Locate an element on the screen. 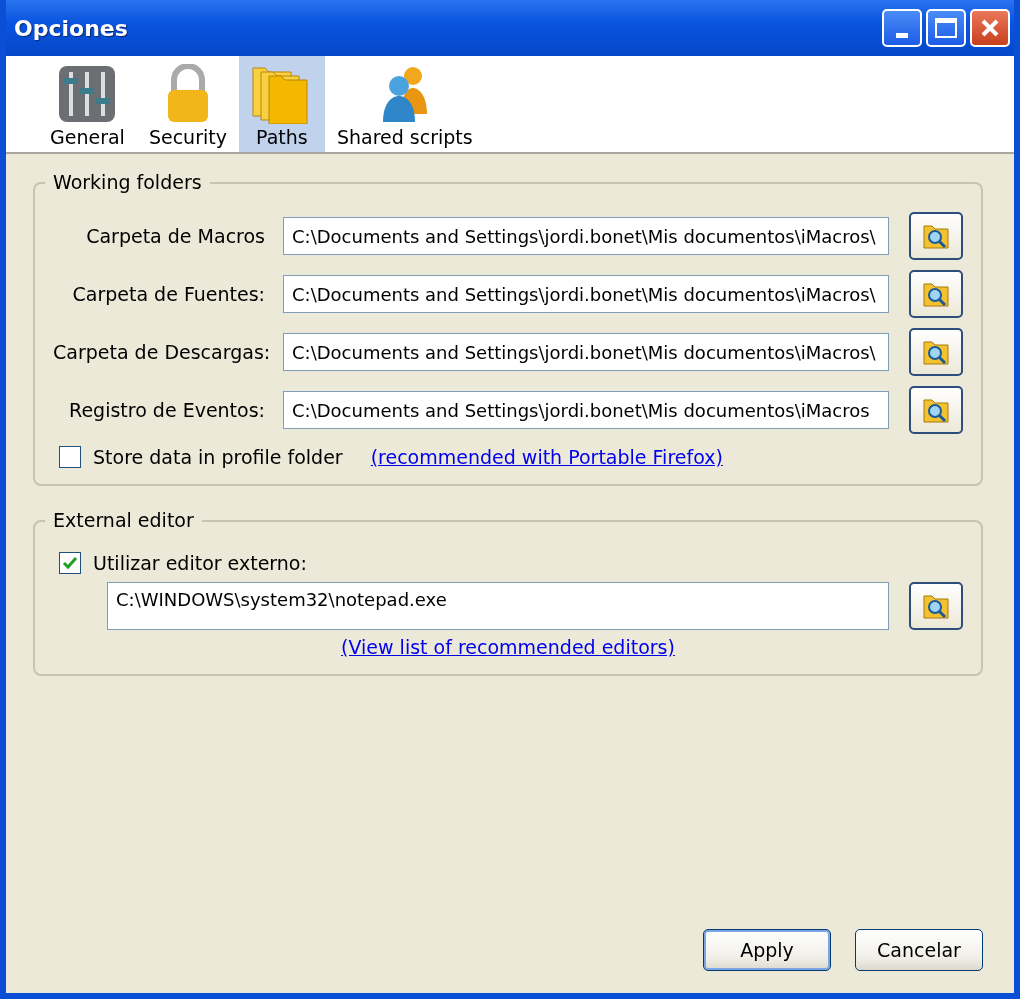 Image resolution: width=1020 pixels, height=999 pixels. maximize-icon is located at coordinates (946, 28).